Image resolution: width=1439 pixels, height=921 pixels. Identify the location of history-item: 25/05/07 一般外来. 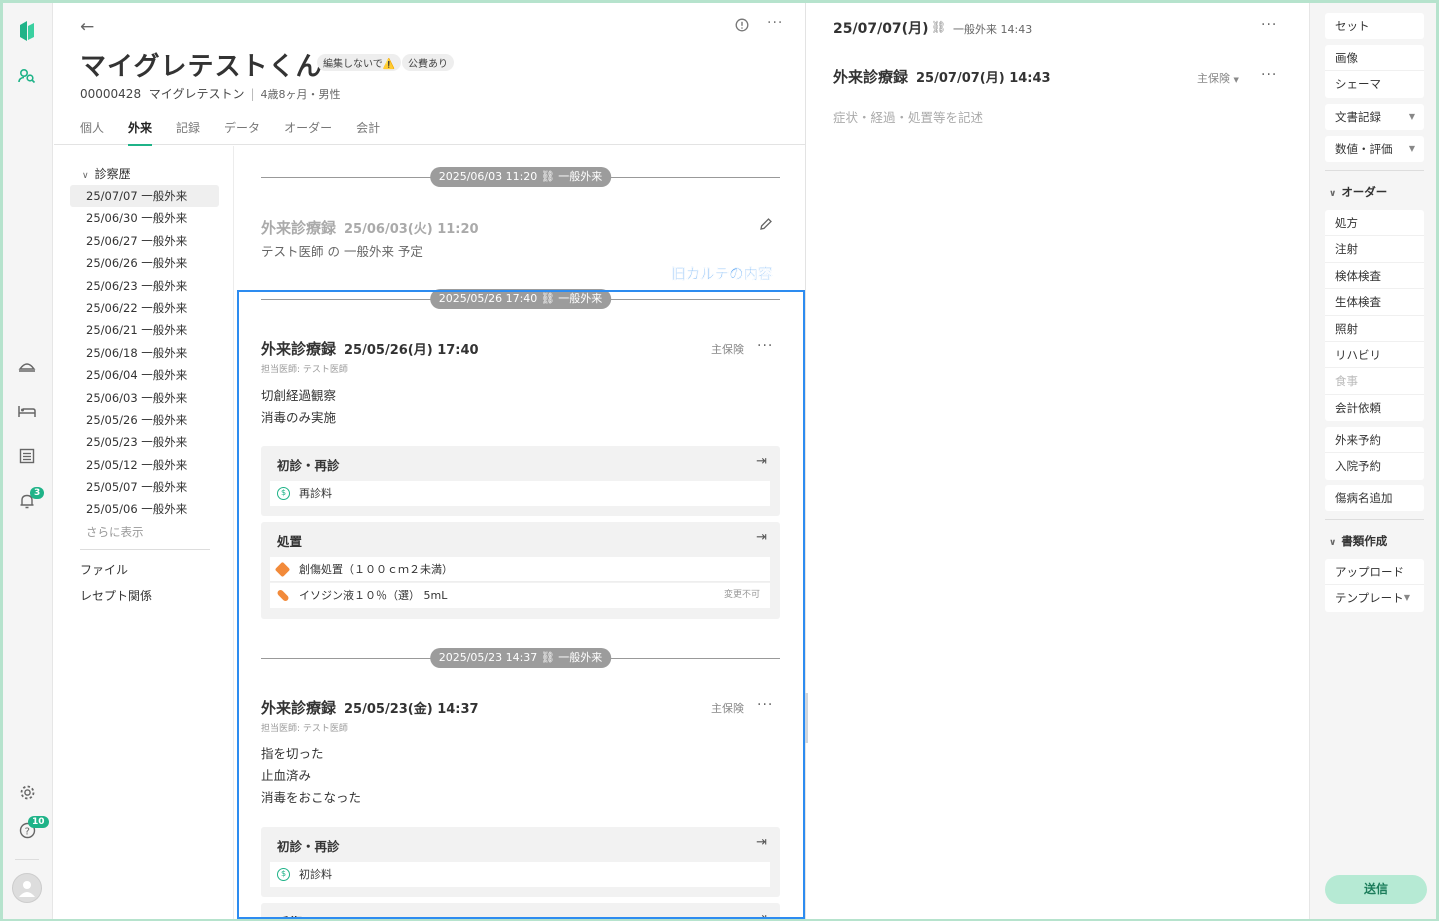
(144, 487).